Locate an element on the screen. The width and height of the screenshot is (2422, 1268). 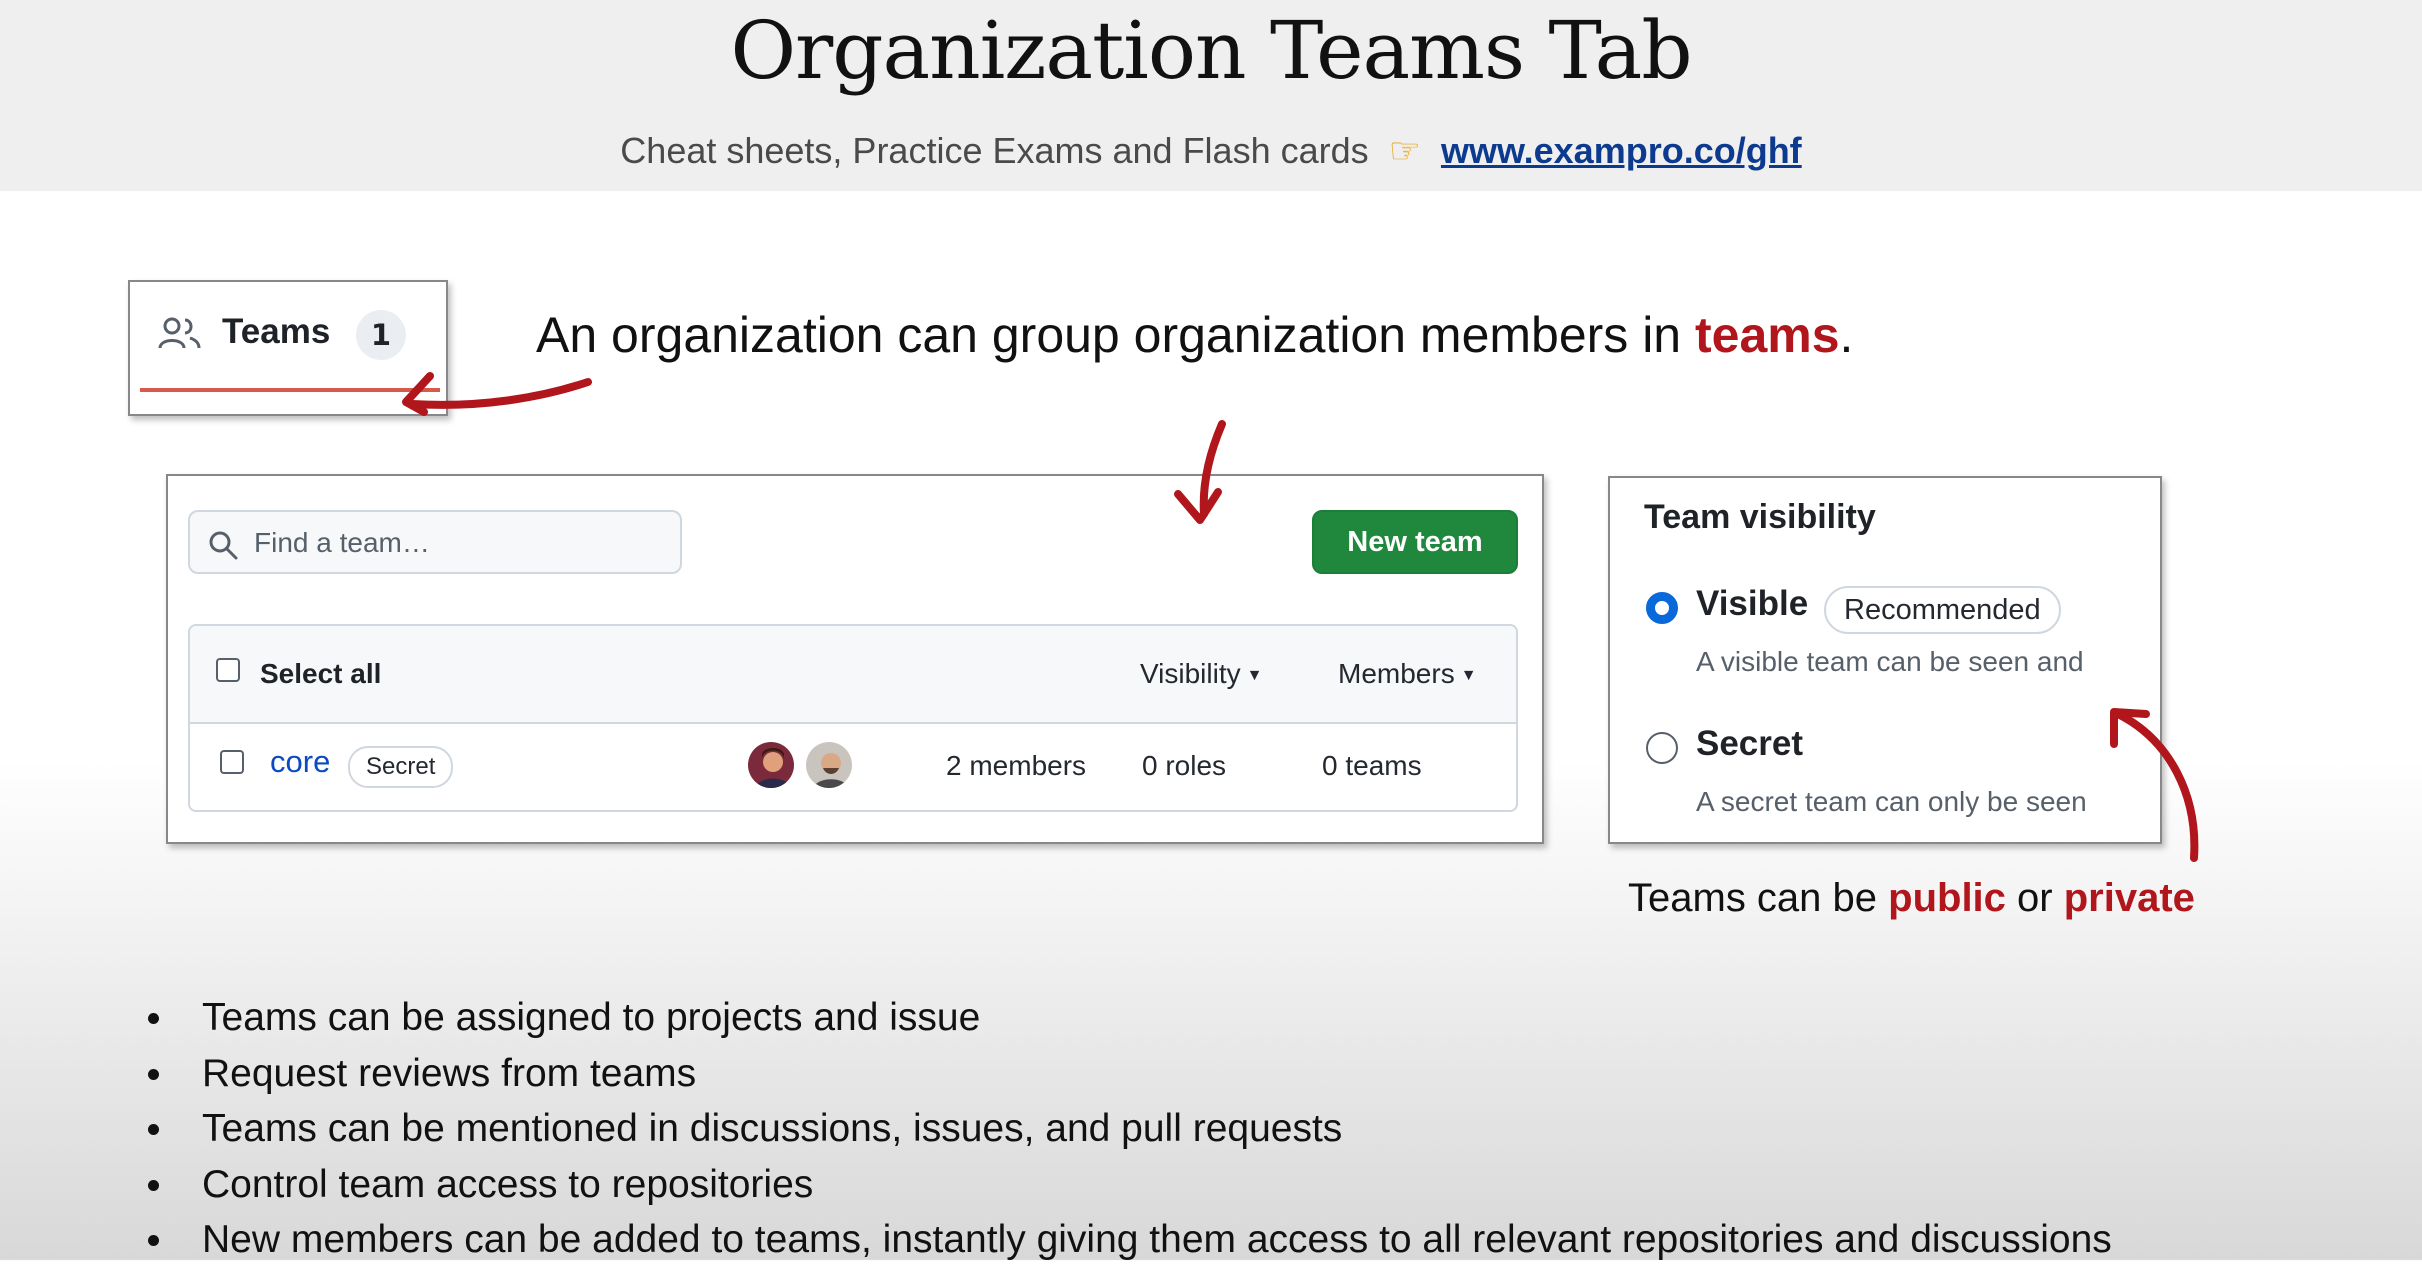
caption-text: Teams can be is located at coordinates (1758, 898).